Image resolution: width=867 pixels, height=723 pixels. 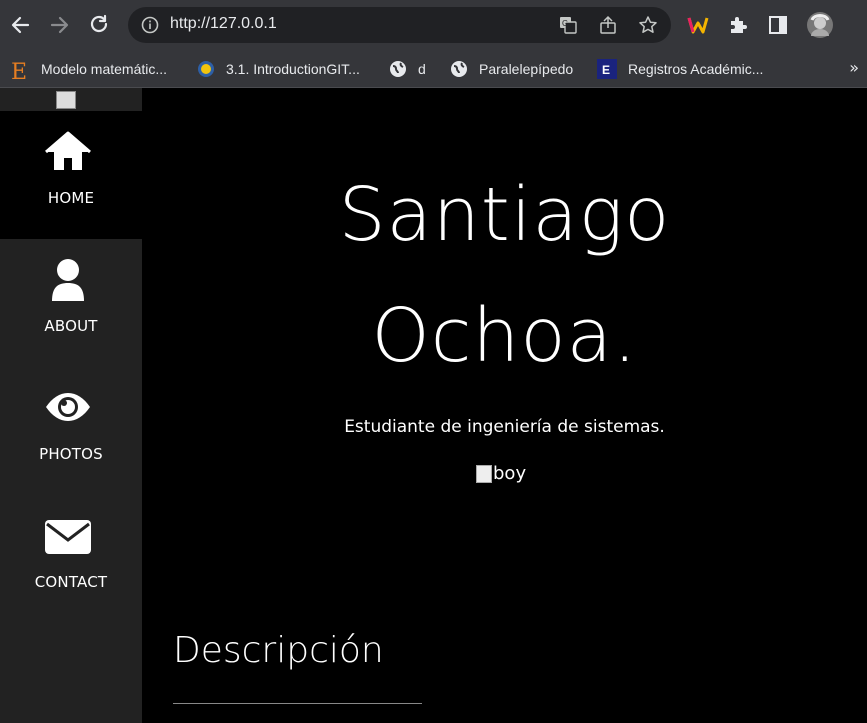 I want to click on section-divider, so click(x=297, y=703).